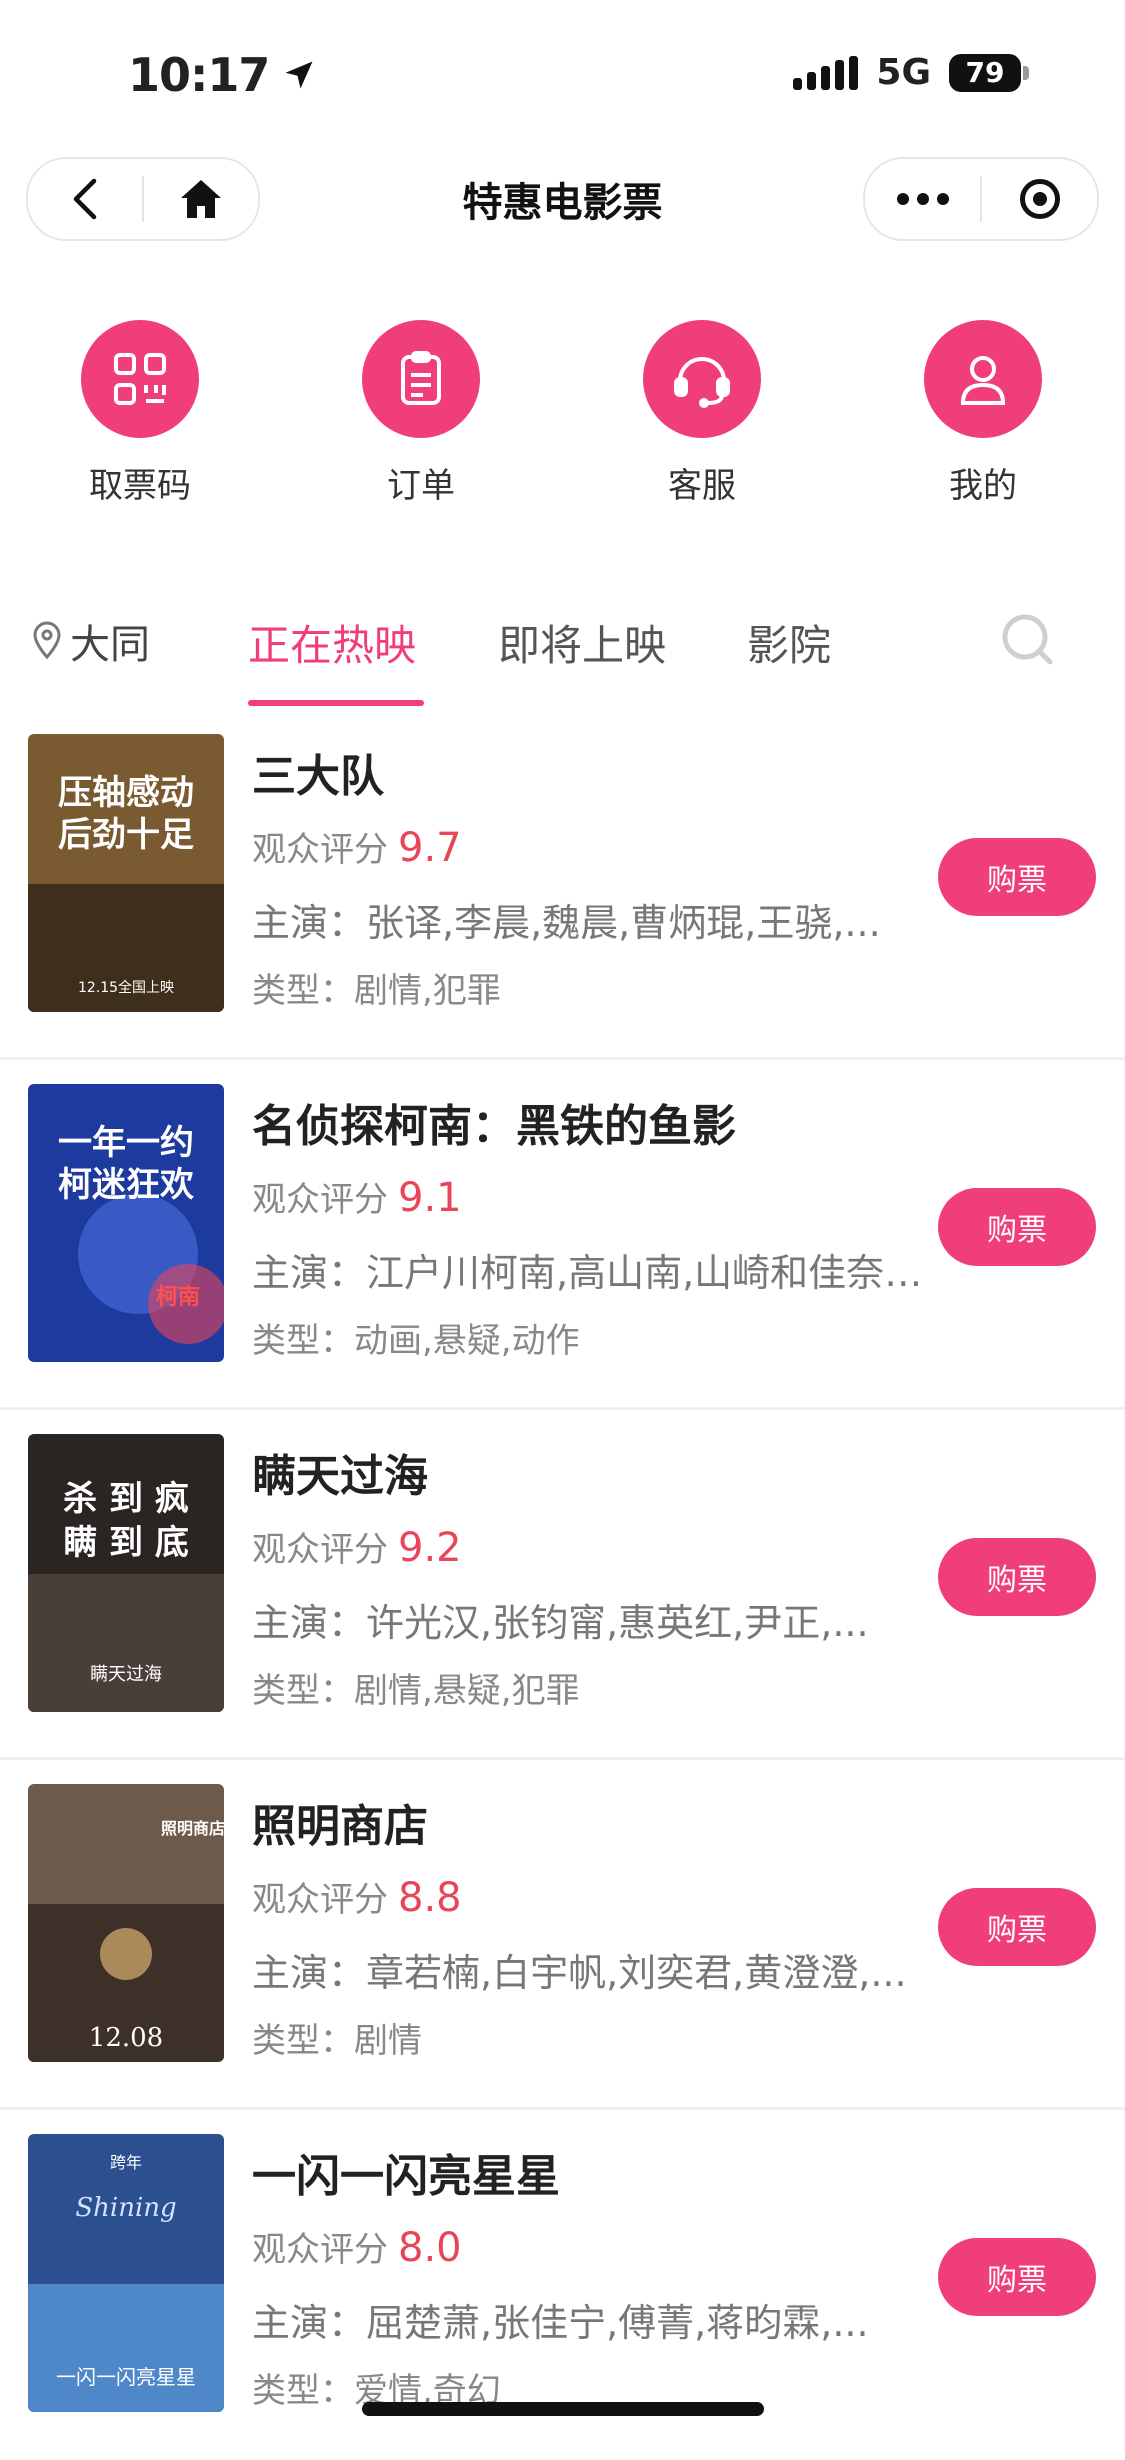 The width and height of the screenshot is (1125, 2460). I want to click on headset-icon, so click(702, 382).